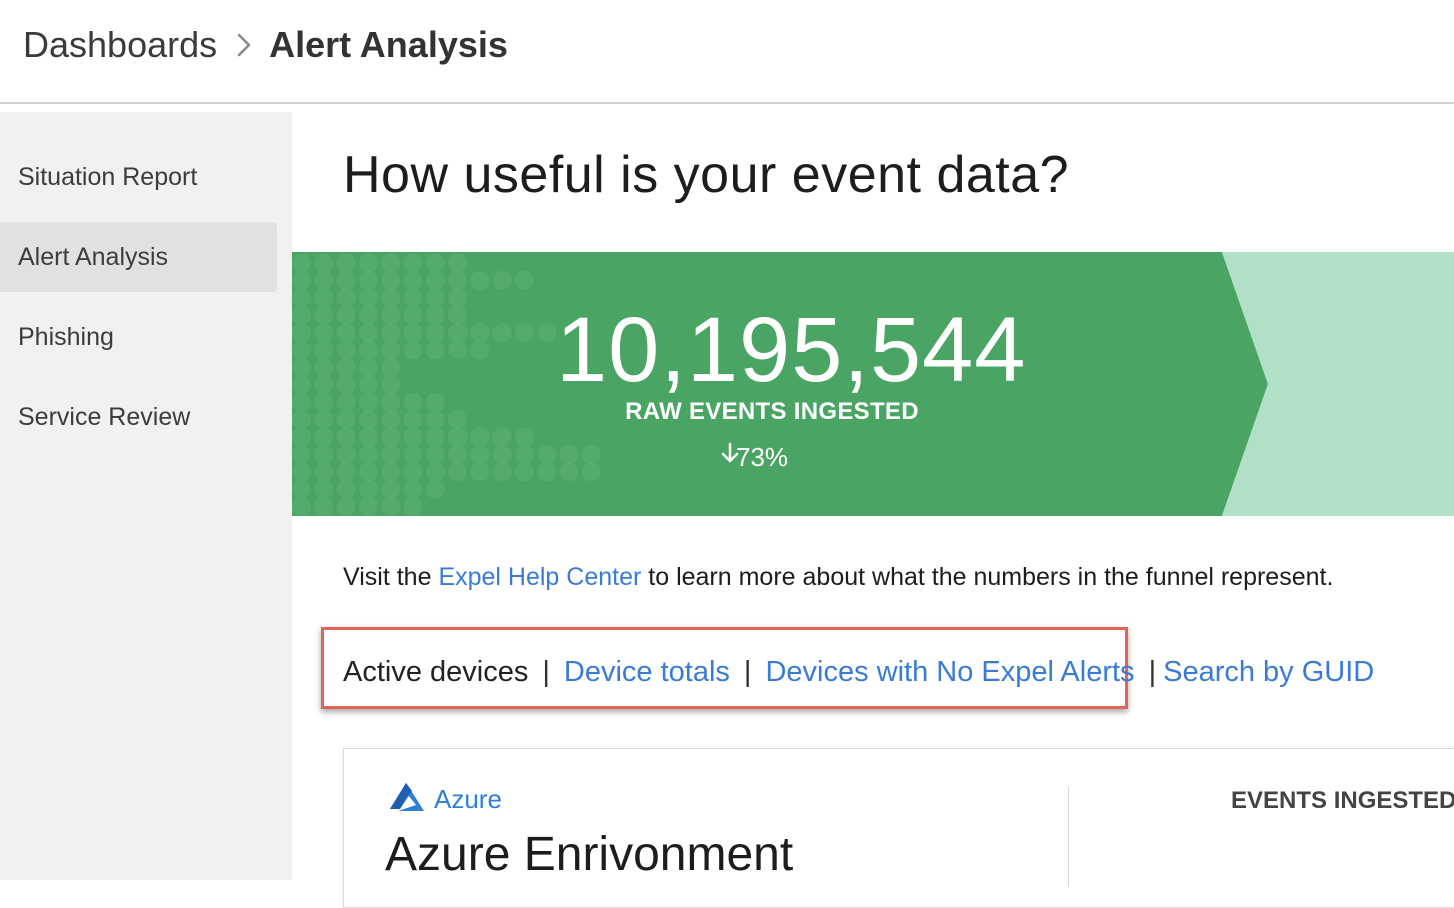  I want to click on tab-search-by-guid: Search by GUID, so click(1268, 672).